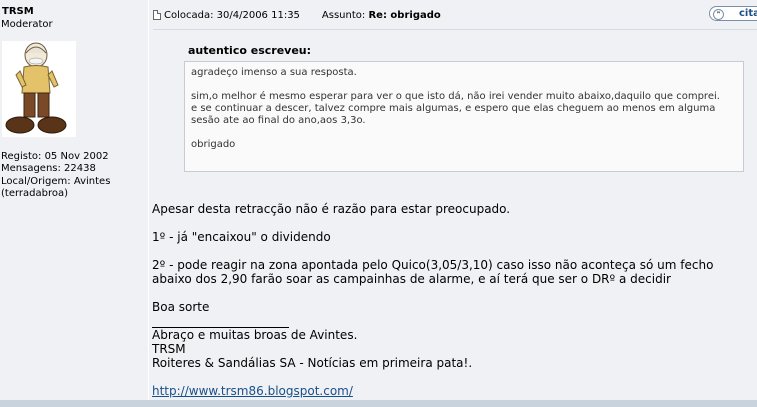 The height and width of the screenshot is (407, 757). What do you see at coordinates (232, 15) in the screenshot?
I see `post-date: Colocada: 30/4/2006 11:35` at bounding box center [232, 15].